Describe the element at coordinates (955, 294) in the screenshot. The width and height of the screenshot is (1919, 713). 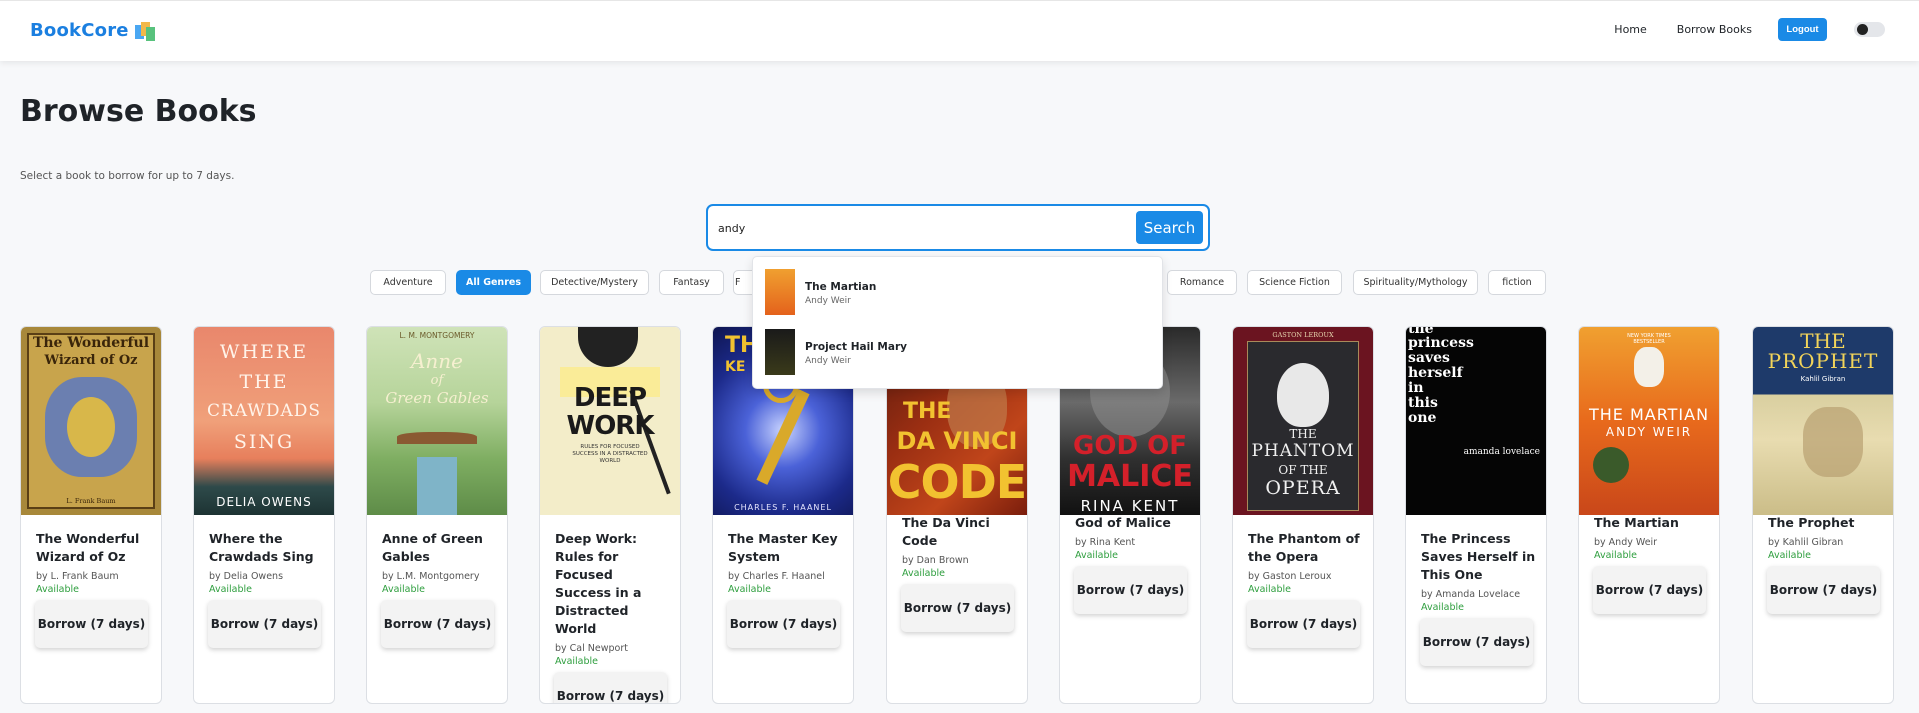
I see `suggestion-item: The Martian Andy Weir` at that location.